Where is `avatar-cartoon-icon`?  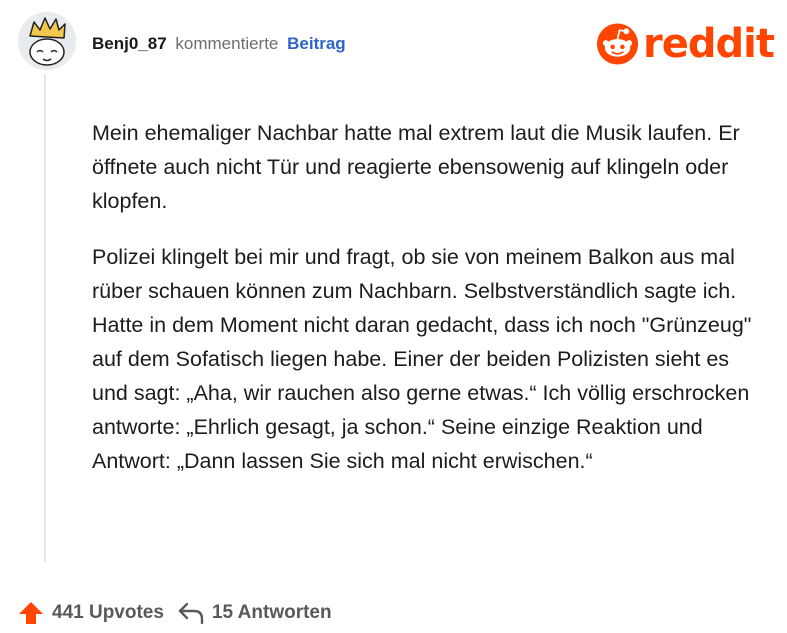
avatar-cartoon-icon is located at coordinates (47, 41).